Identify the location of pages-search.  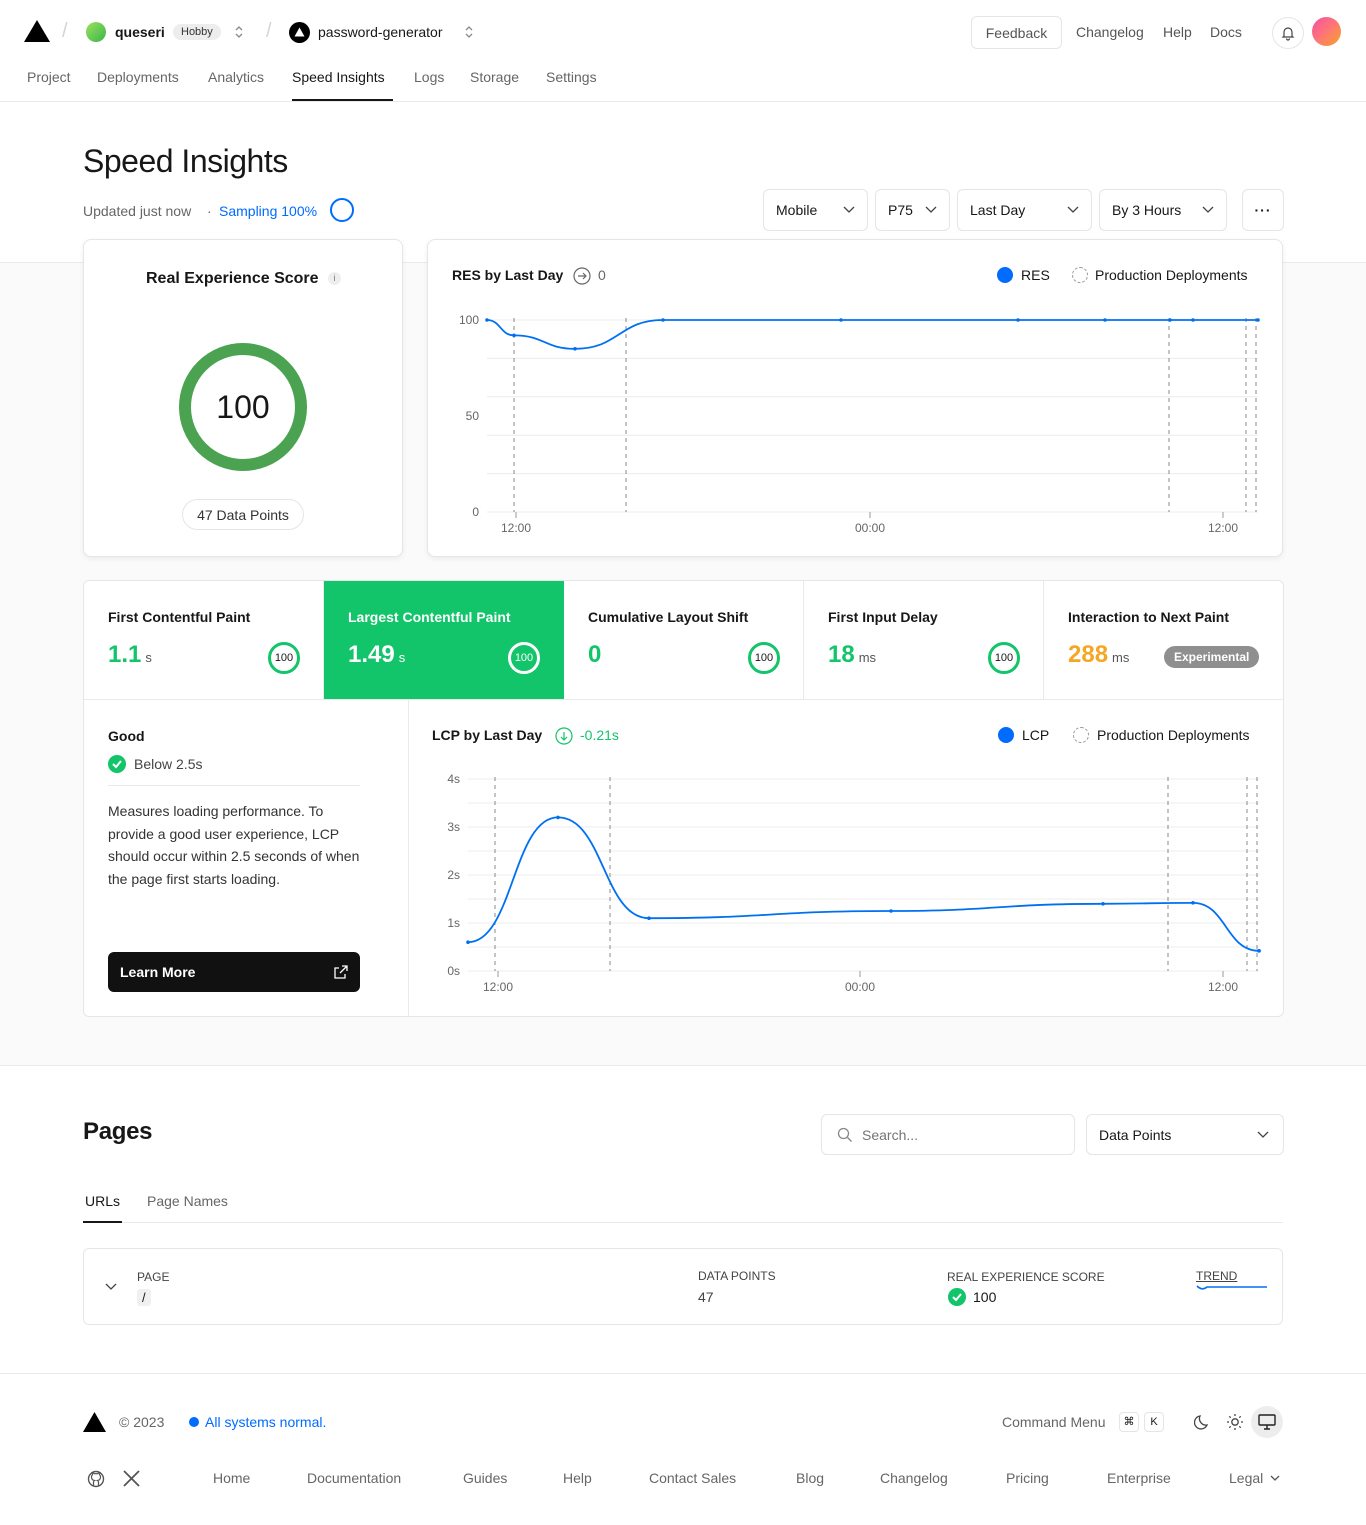
(948, 1134).